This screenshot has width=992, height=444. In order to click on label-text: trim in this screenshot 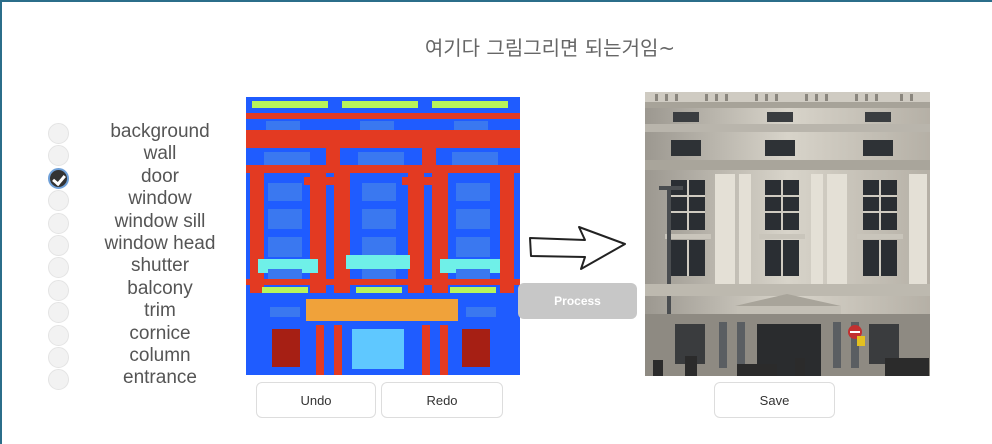, I will do `click(160, 311)`.